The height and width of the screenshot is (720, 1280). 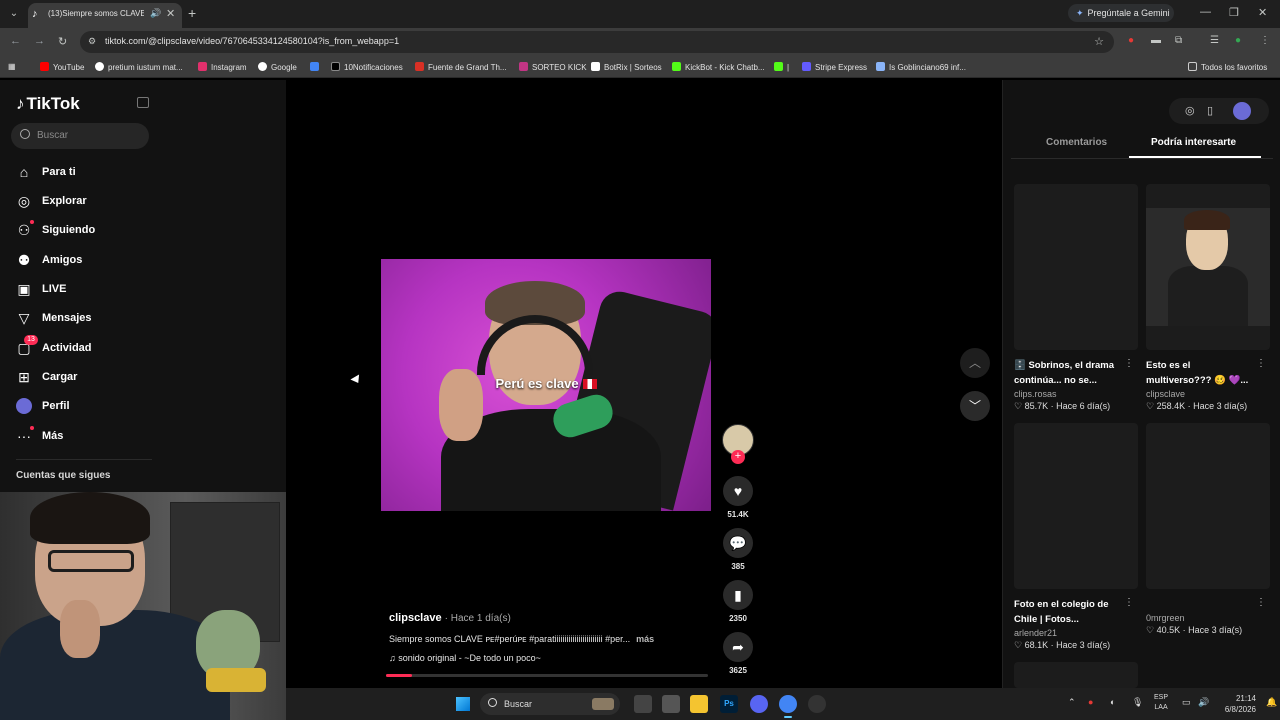 What do you see at coordinates (626, 67) in the screenshot?
I see `bookmark-botrix: BotRix | Sorteos` at bounding box center [626, 67].